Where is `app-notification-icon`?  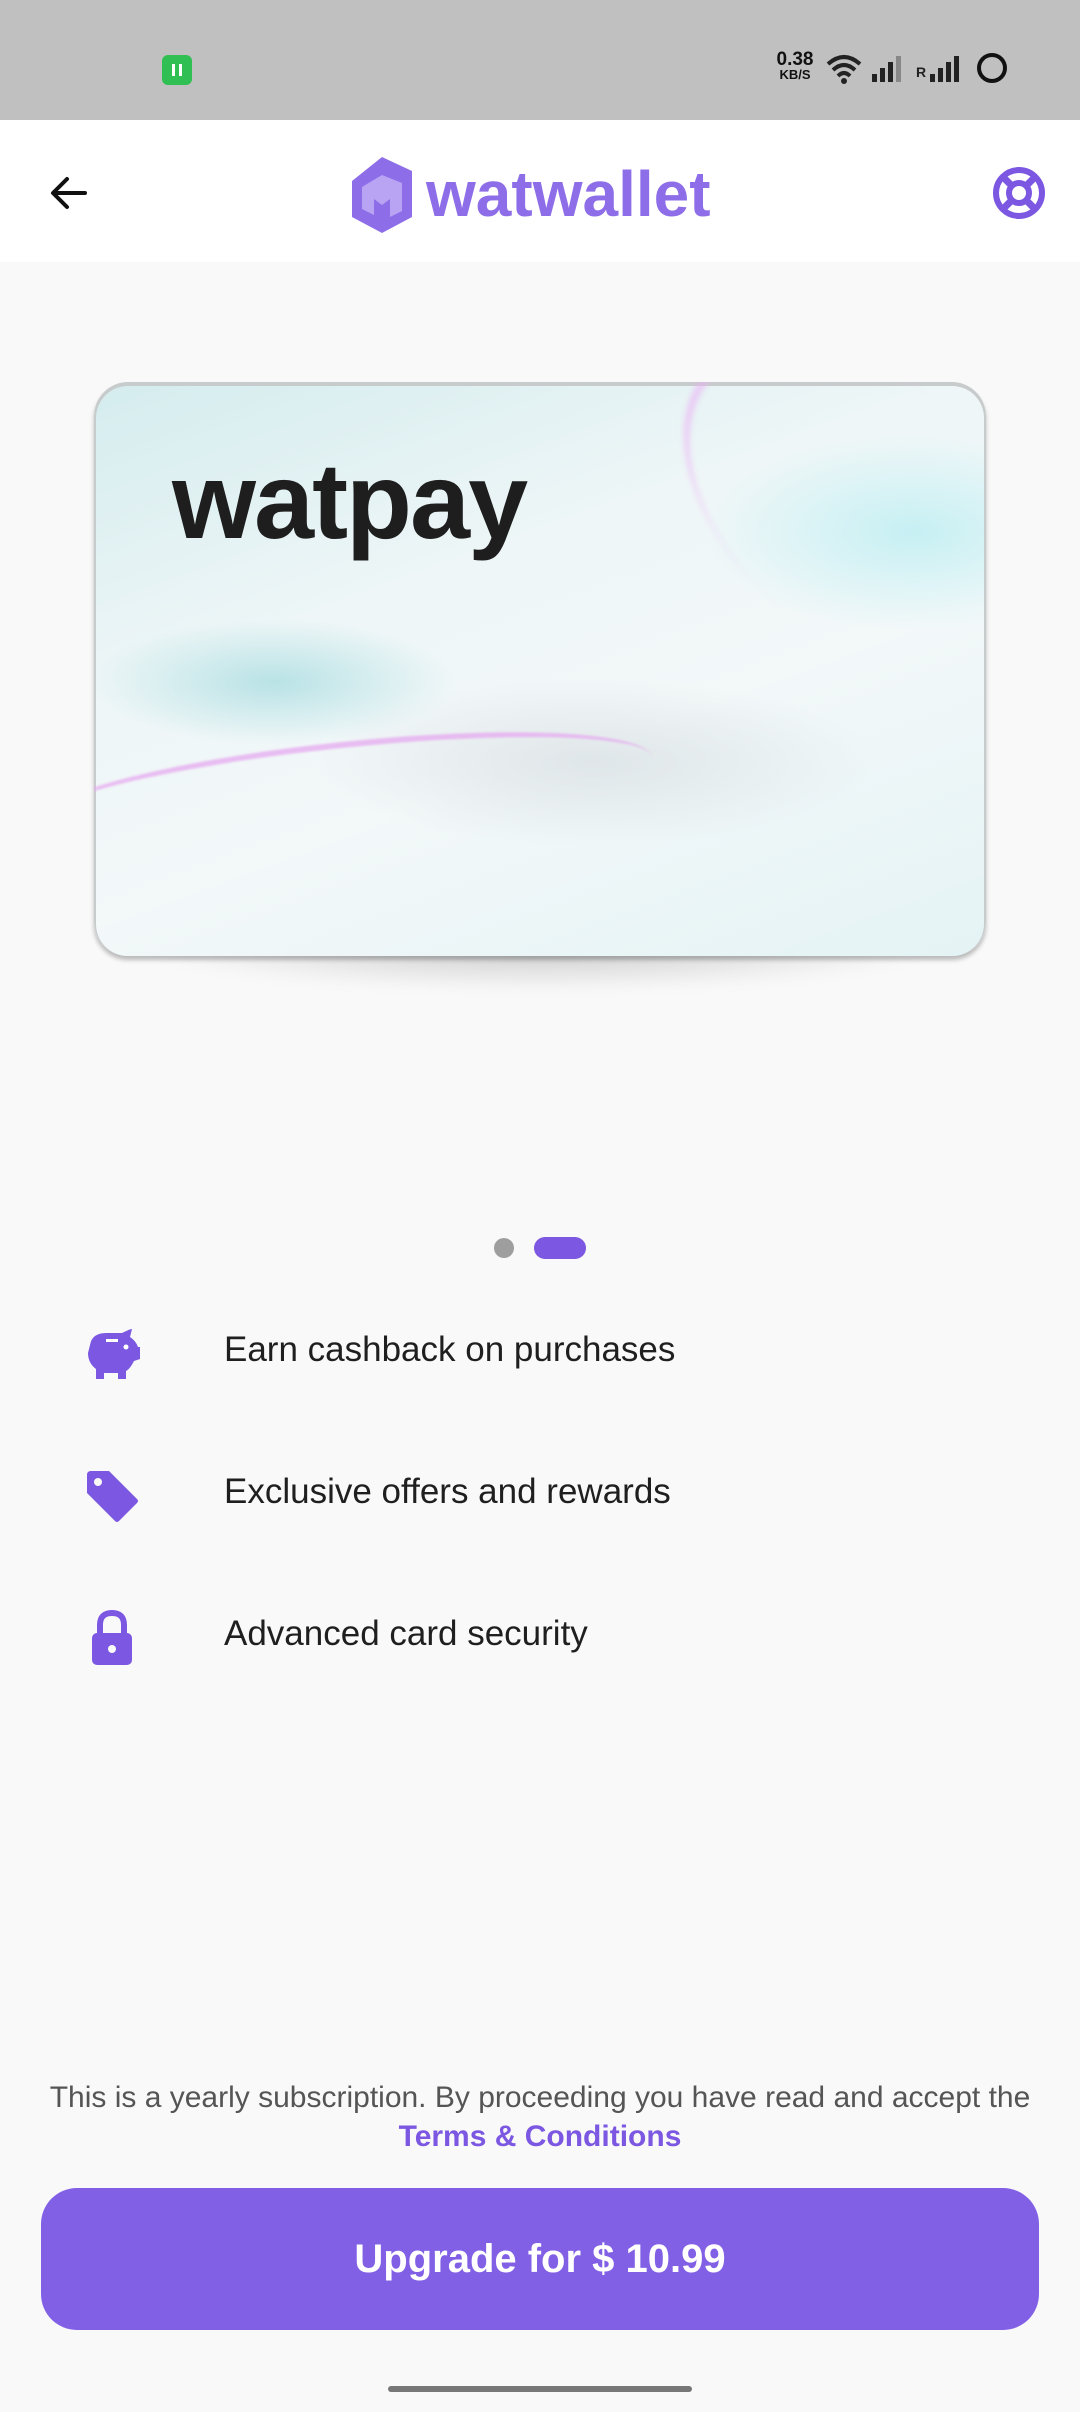
app-notification-icon is located at coordinates (177, 70).